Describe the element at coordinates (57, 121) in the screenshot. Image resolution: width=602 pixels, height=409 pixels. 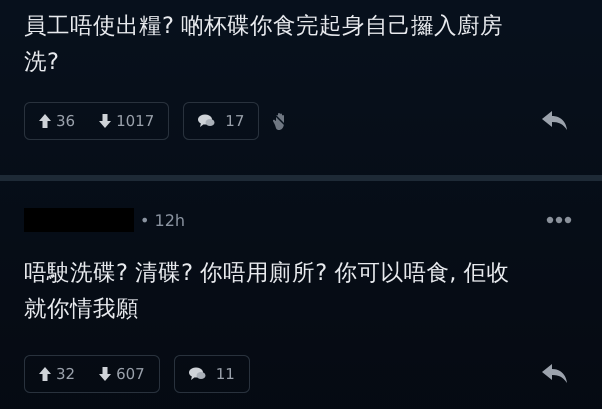
I see `upvote-button: 36` at that location.